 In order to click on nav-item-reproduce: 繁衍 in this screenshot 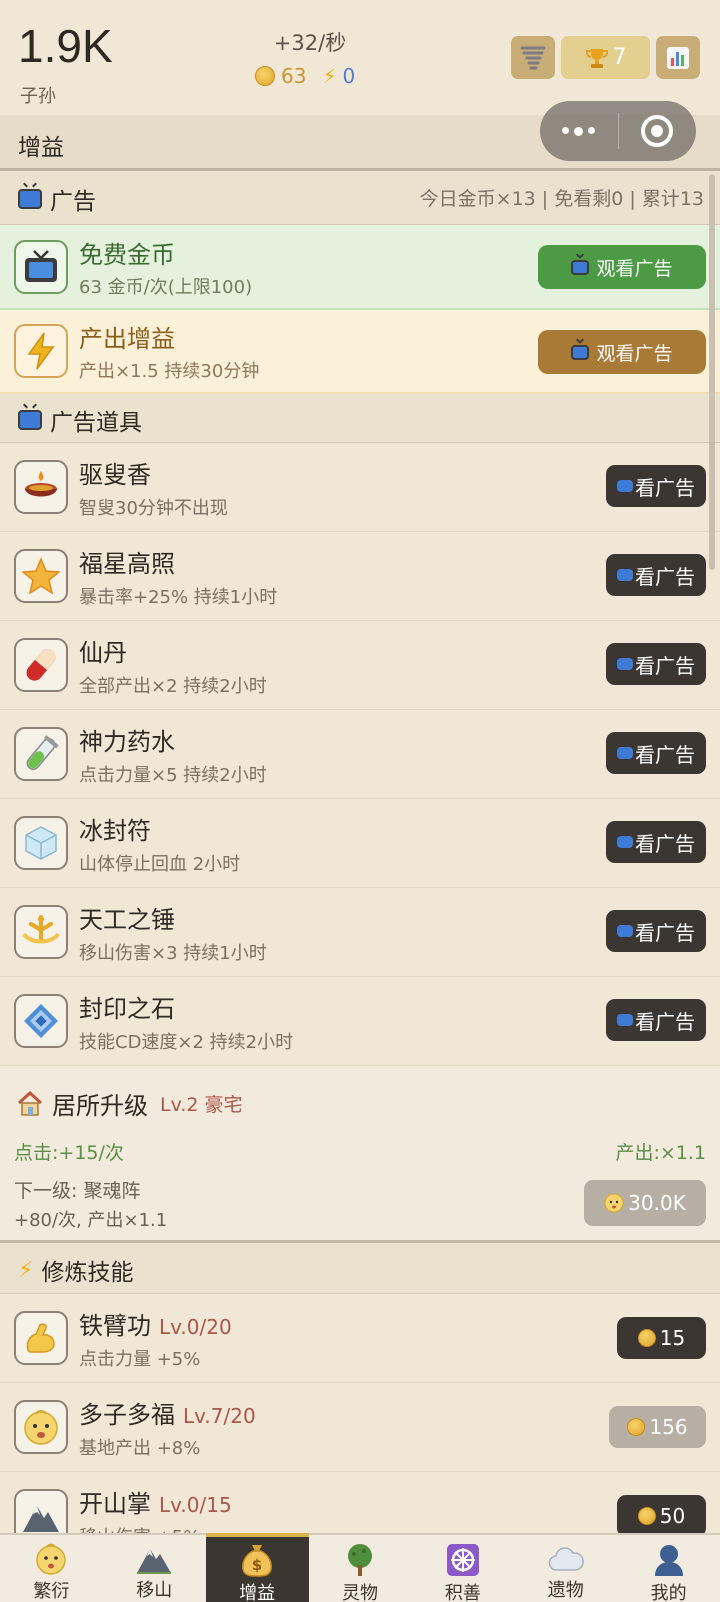, I will do `click(51, 1568)`.